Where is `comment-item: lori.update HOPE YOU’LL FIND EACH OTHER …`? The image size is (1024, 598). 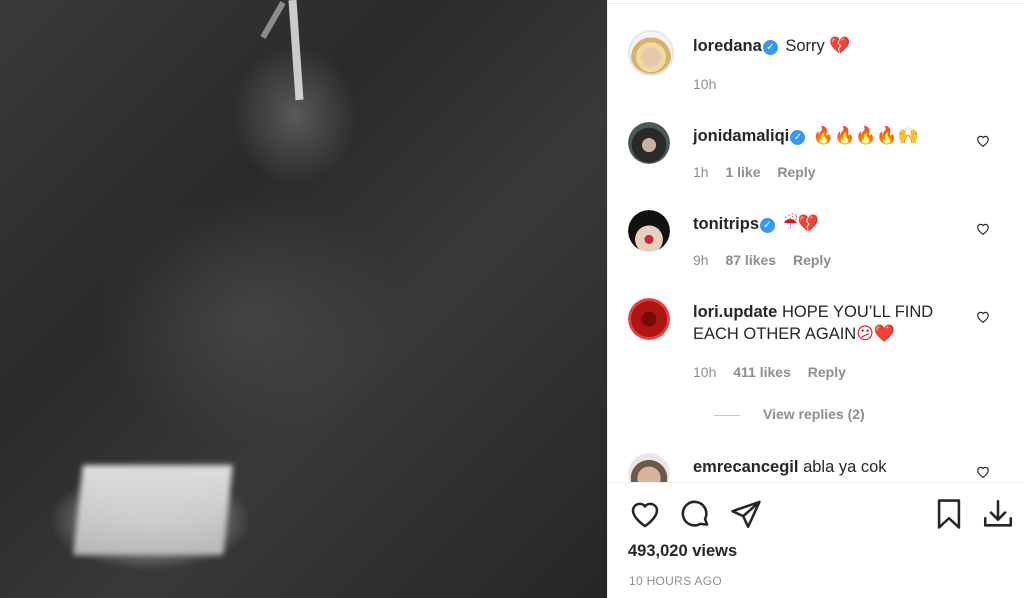 comment-item: lori.update HOPE YOU’LL FIND EACH OTHER … is located at coordinates (818, 363).